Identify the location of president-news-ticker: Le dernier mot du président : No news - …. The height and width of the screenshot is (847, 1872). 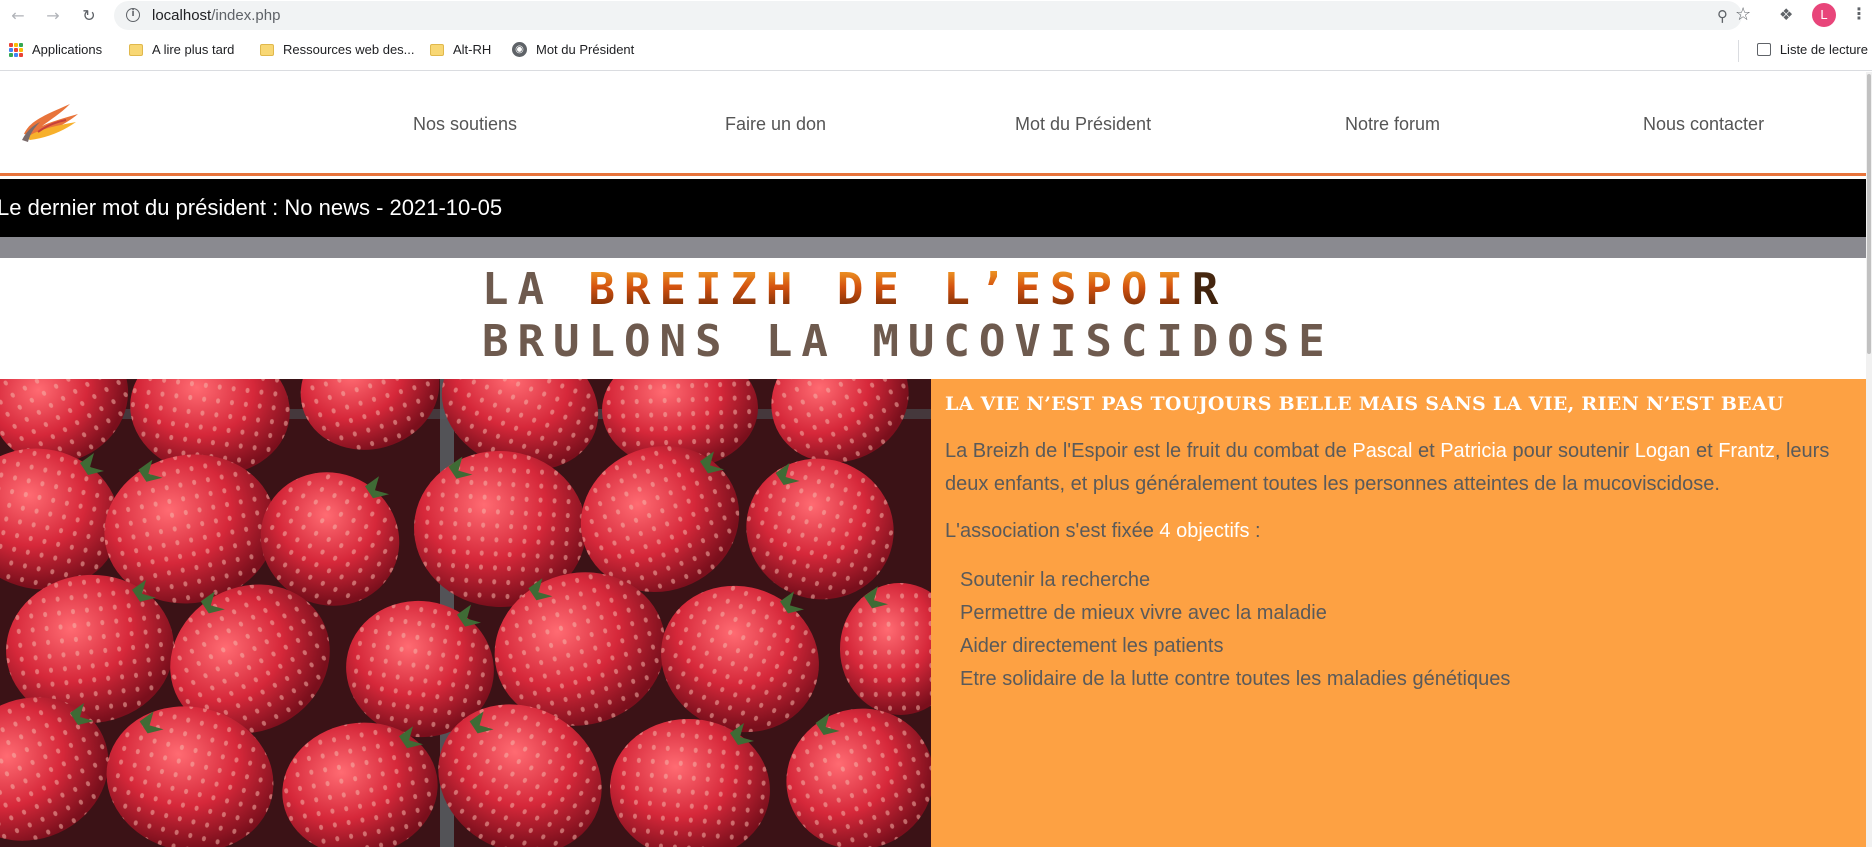
(936, 208).